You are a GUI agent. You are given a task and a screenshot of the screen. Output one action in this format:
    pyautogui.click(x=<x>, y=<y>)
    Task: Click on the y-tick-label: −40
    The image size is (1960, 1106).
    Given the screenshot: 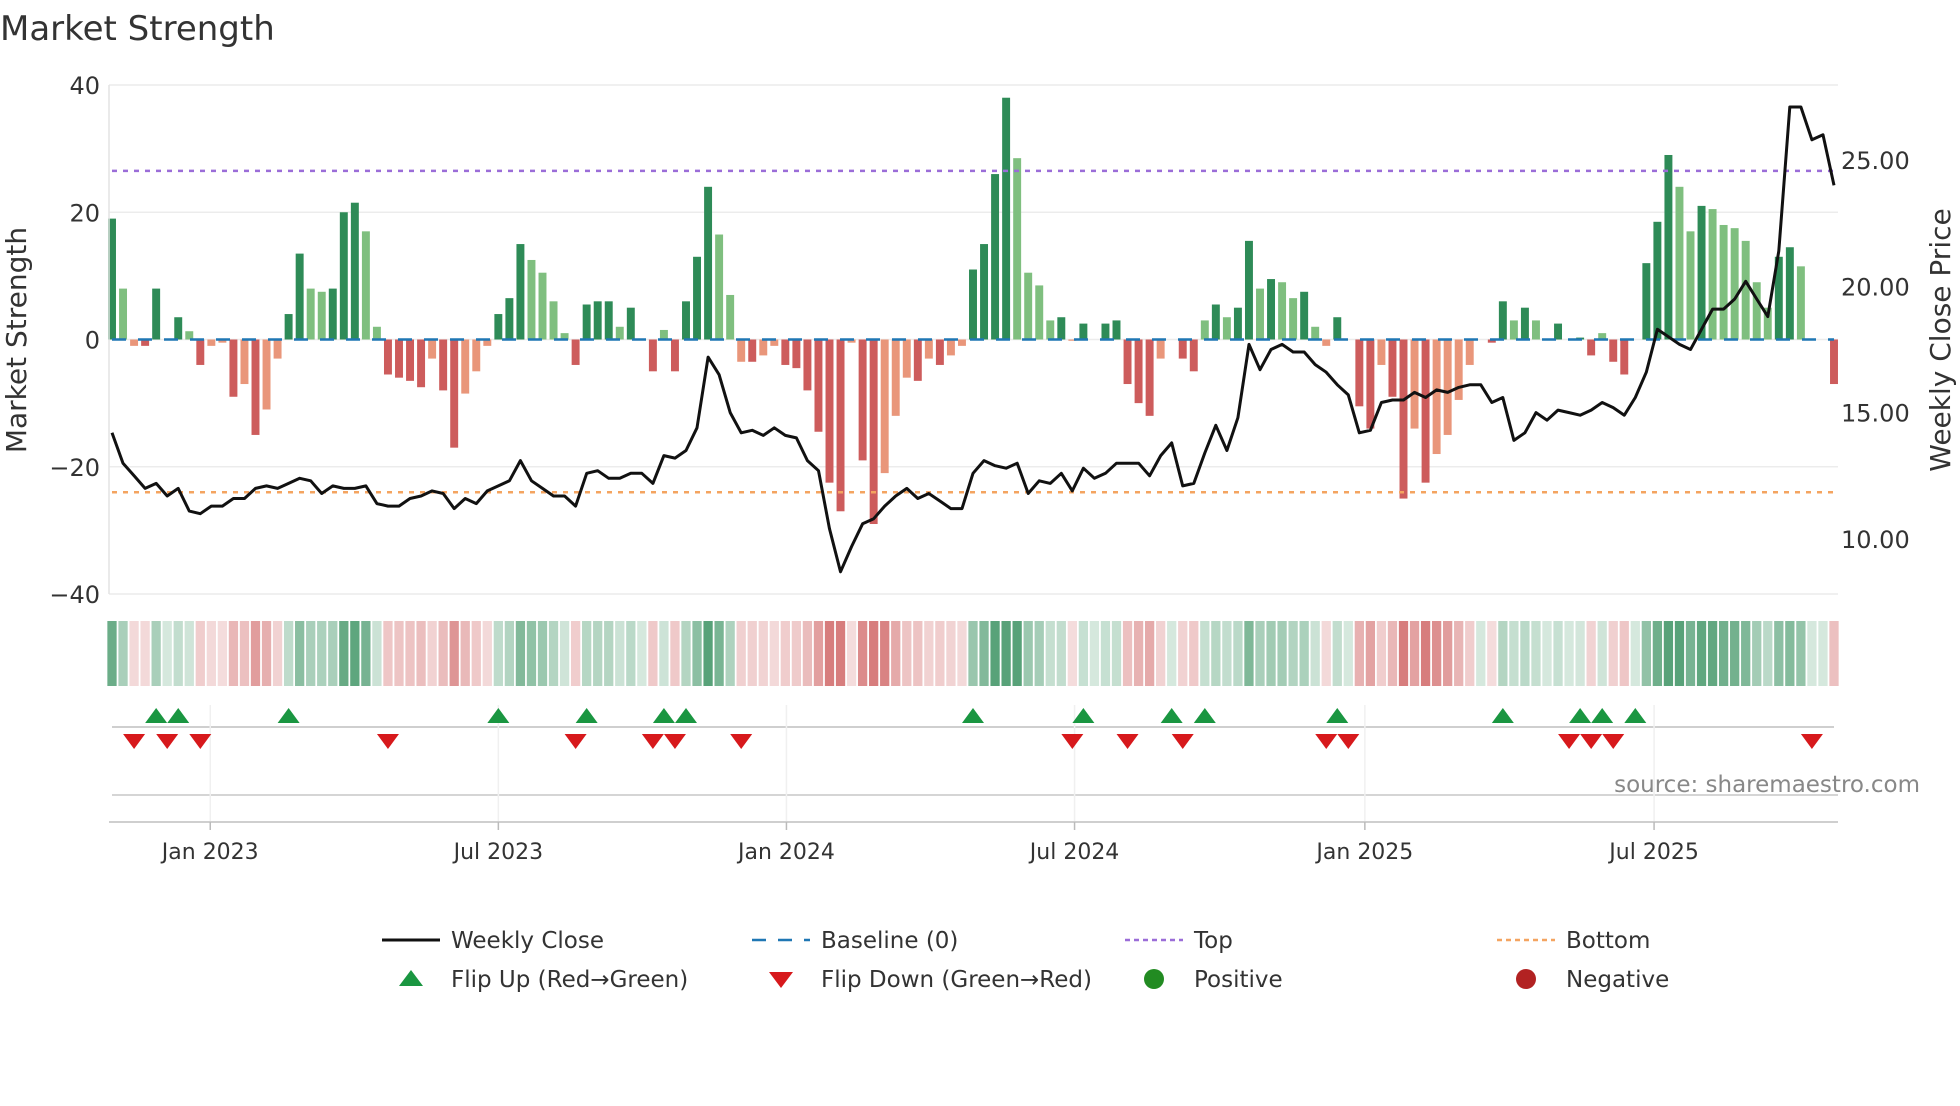 What is the action you would take?
    pyautogui.click(x=74, y=595)
    